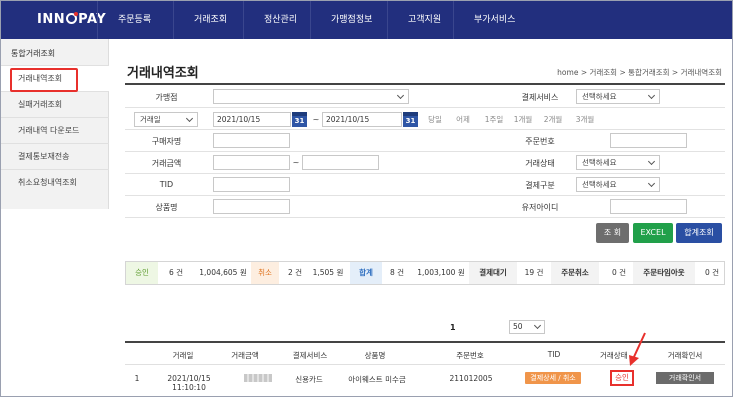 This screenshot has height=397, width=733. What do you see at coordinates (166, 119) in the screenshot?
I see `date-type-select: 거래일` at bounding box center [166, 119].